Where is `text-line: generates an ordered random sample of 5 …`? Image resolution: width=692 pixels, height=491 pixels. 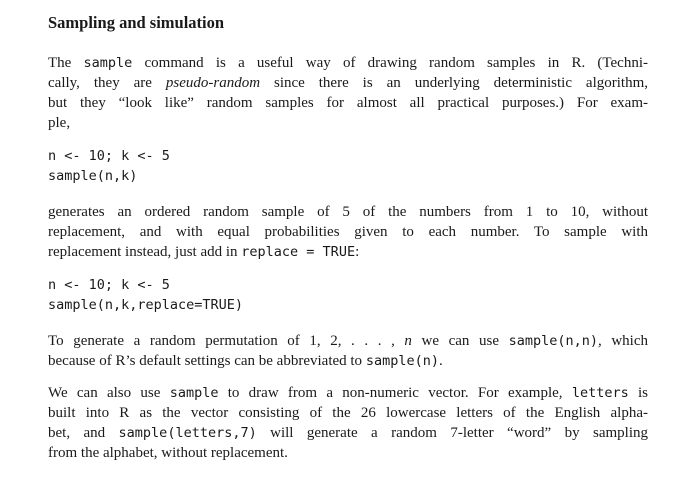
text-line: generates an ordered random sample of 5 … is located at coordinates (348, 212).